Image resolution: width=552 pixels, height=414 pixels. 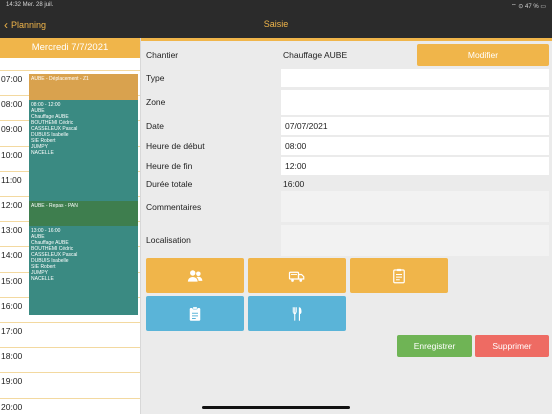 I want to click on hour-row: 17:00, so click(x=70, y=334).